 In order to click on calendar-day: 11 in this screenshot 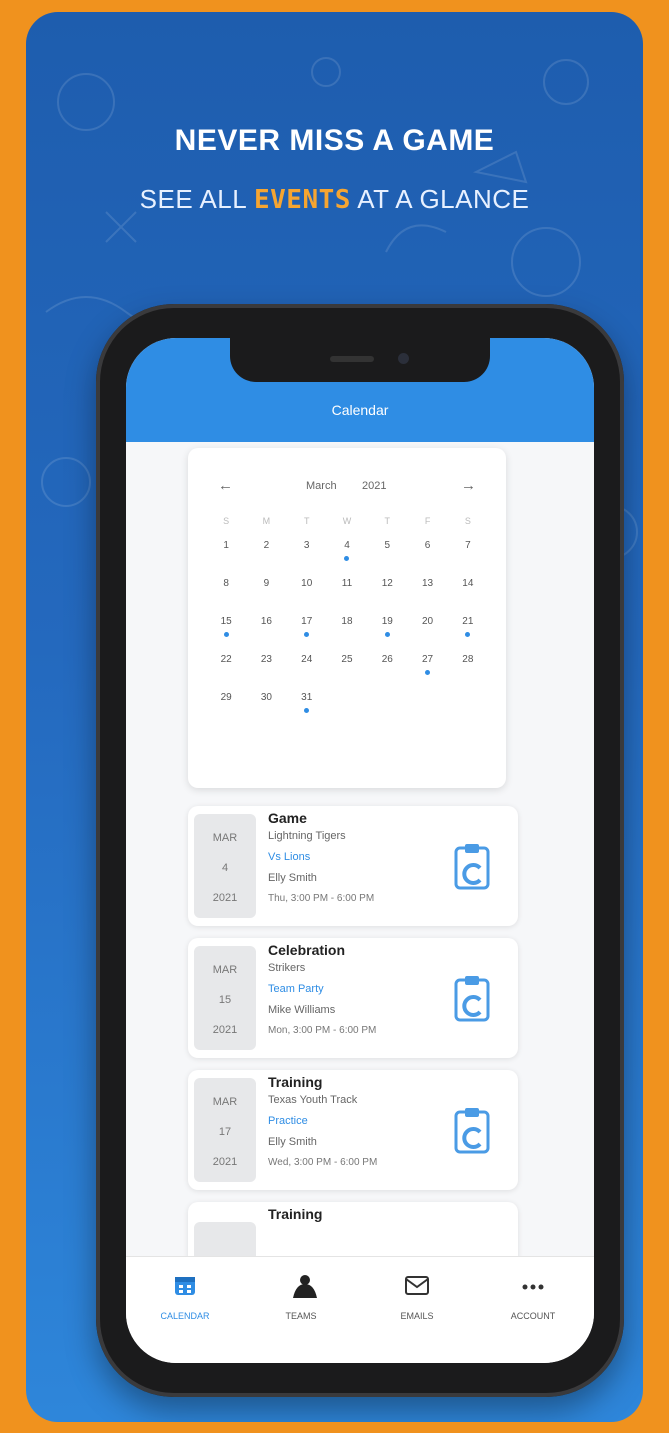, I will do `click(347, 597)`.